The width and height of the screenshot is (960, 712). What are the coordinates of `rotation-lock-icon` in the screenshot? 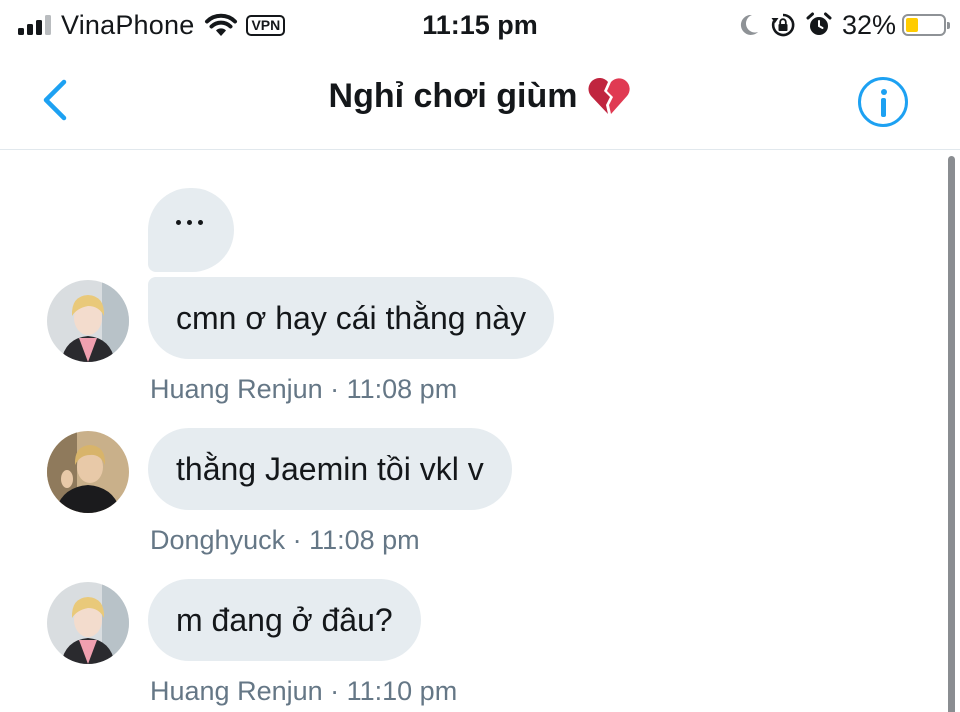 It's located at (783, 25).